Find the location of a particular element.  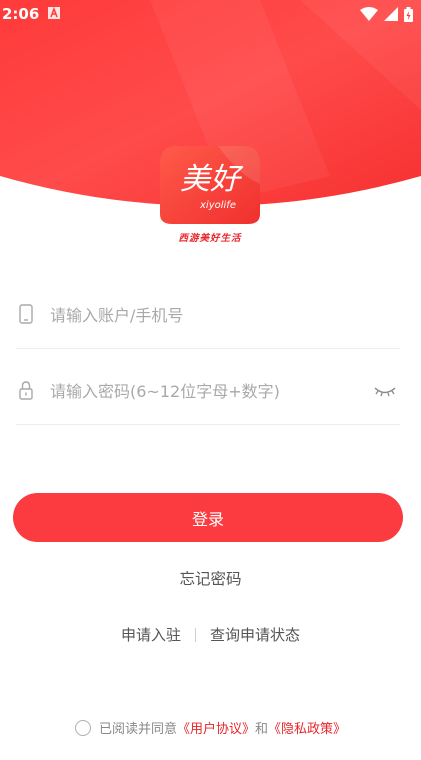

battery-icon is located at coordinates (408, 14).